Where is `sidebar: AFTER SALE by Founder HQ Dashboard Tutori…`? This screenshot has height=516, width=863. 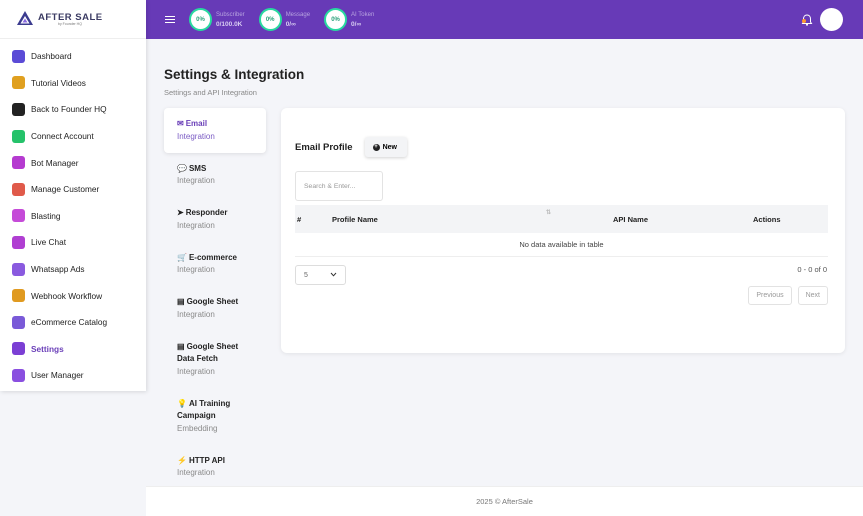 sidebar: AFTER SALE by Founder HQ Dashboard Tutori… is located at coordinates (73, 195).